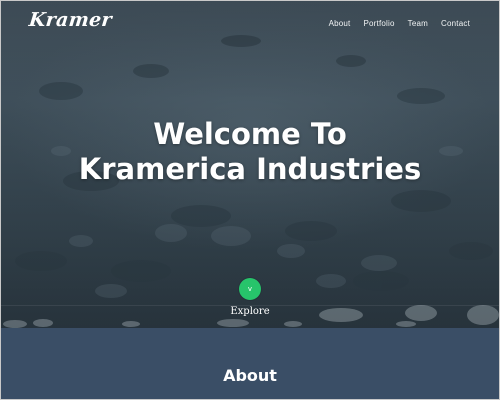 The width and height of the screenshot is (500, 400). Describe the element at coordinates (250, 311) in the screenshot. I see `explore-link: Explore` at that location.